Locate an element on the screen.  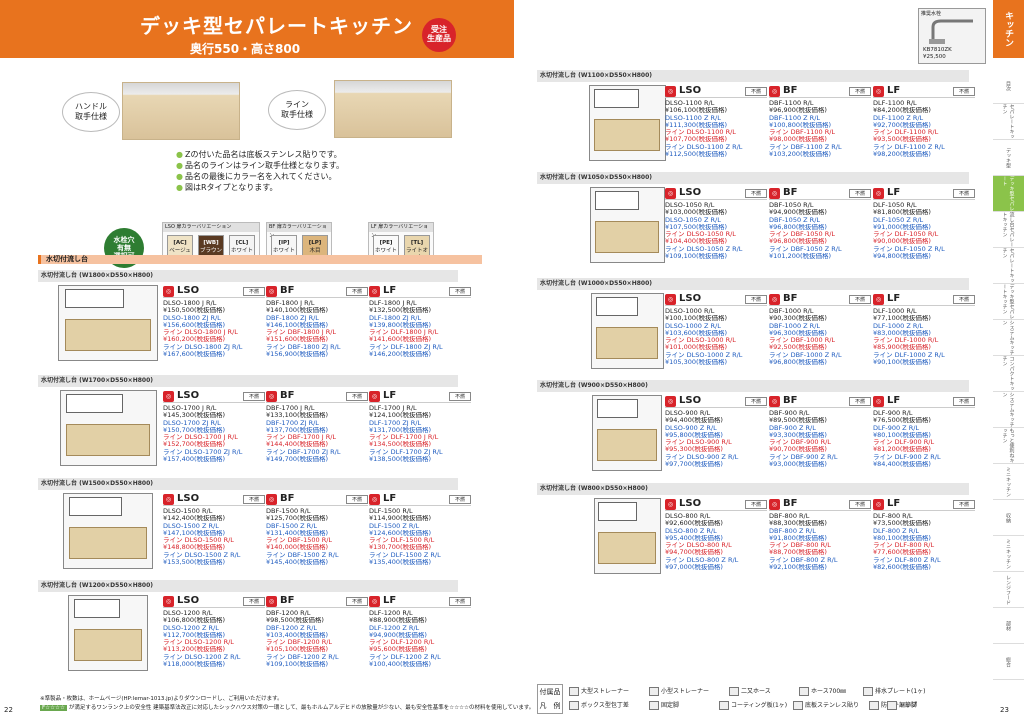
tab-9: コンパクトキッチン is located at coordinates (1008, 374).